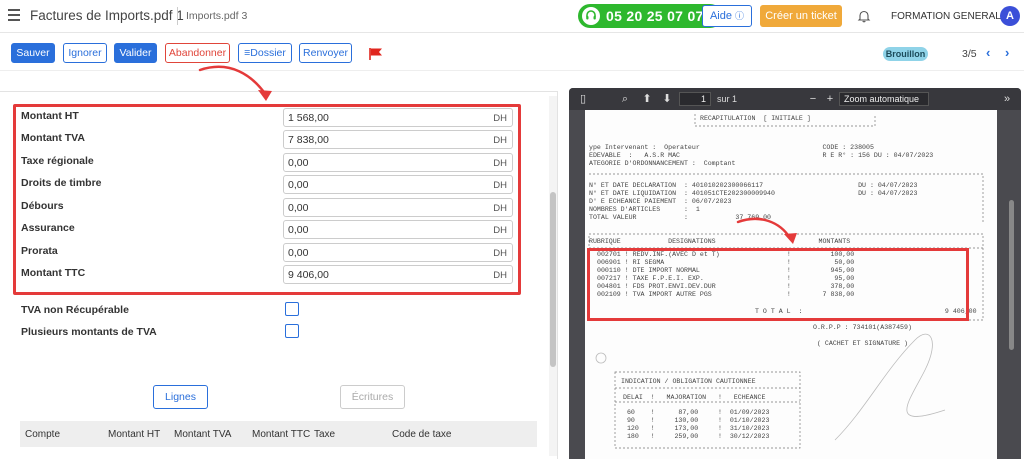 The height and width of the screenshot is (459, 1024). Describe the element at coordinates (1010, 16) in the screenshot. I see `user-avatar: A` at that location.